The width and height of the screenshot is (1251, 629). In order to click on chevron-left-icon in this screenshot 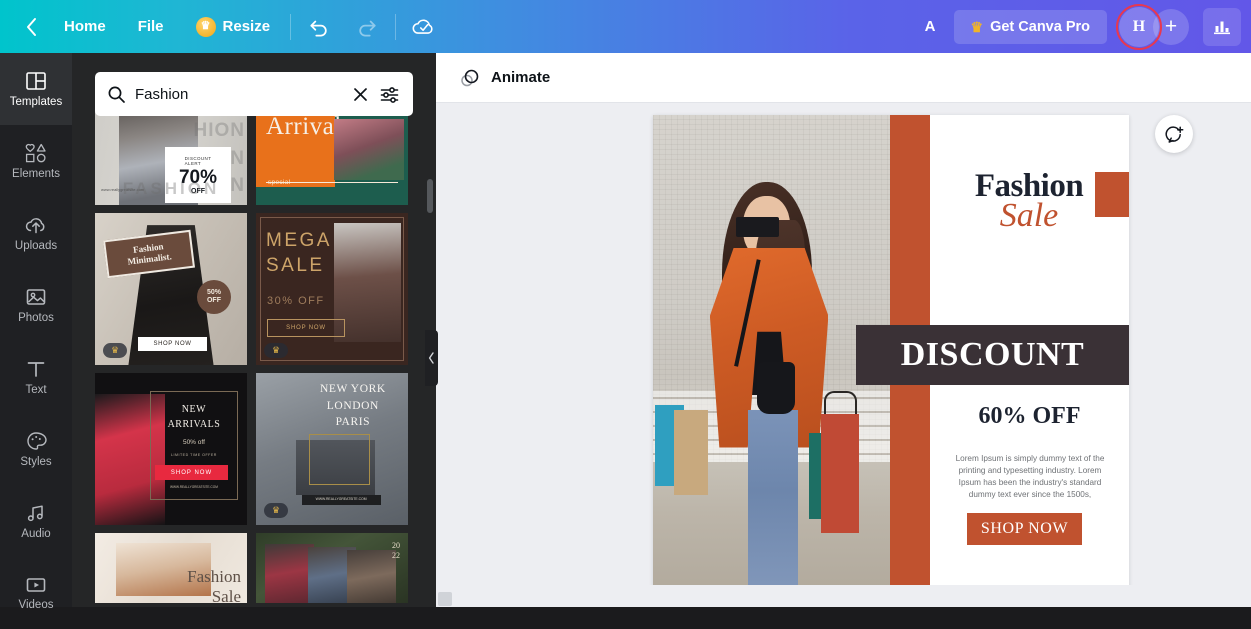, I will do `click(431, 358)`.